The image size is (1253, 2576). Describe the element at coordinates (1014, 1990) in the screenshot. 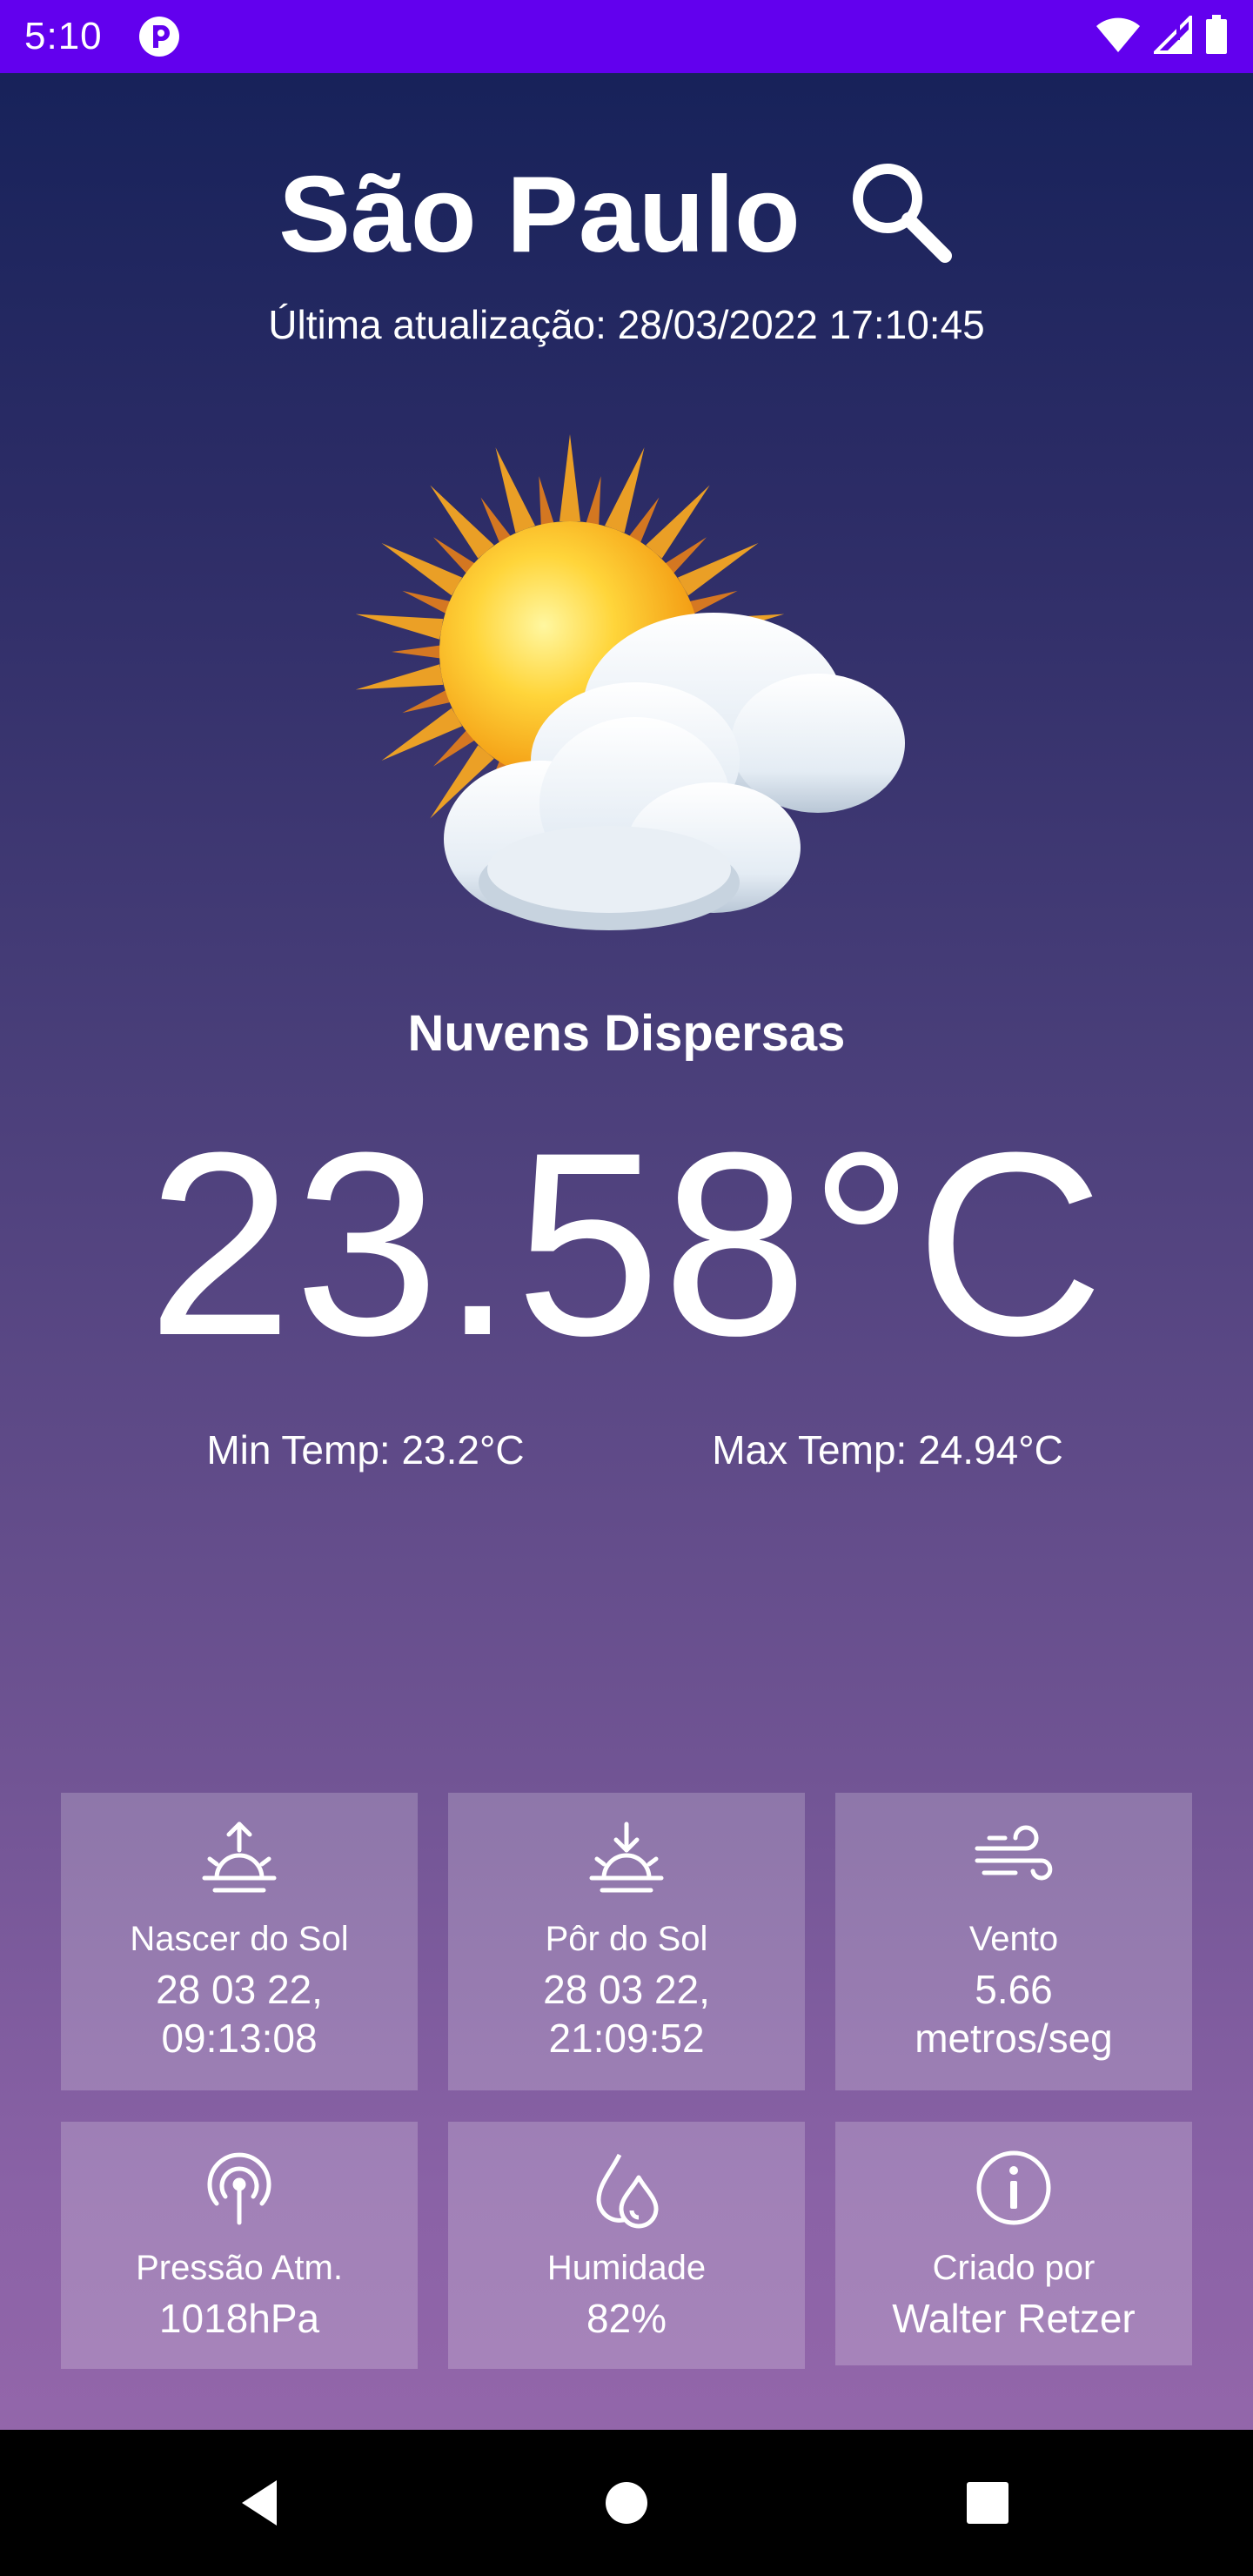

I see `tile-value-line1: 5.66` at that location.